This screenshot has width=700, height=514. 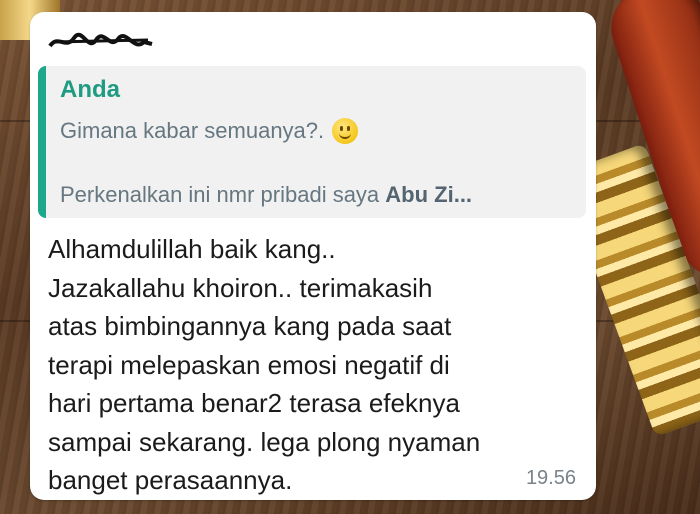 What do you see at coordinates (90, 89) in the screenshot?
I see `quote-author: Anda` at bounding box center [90, 89].